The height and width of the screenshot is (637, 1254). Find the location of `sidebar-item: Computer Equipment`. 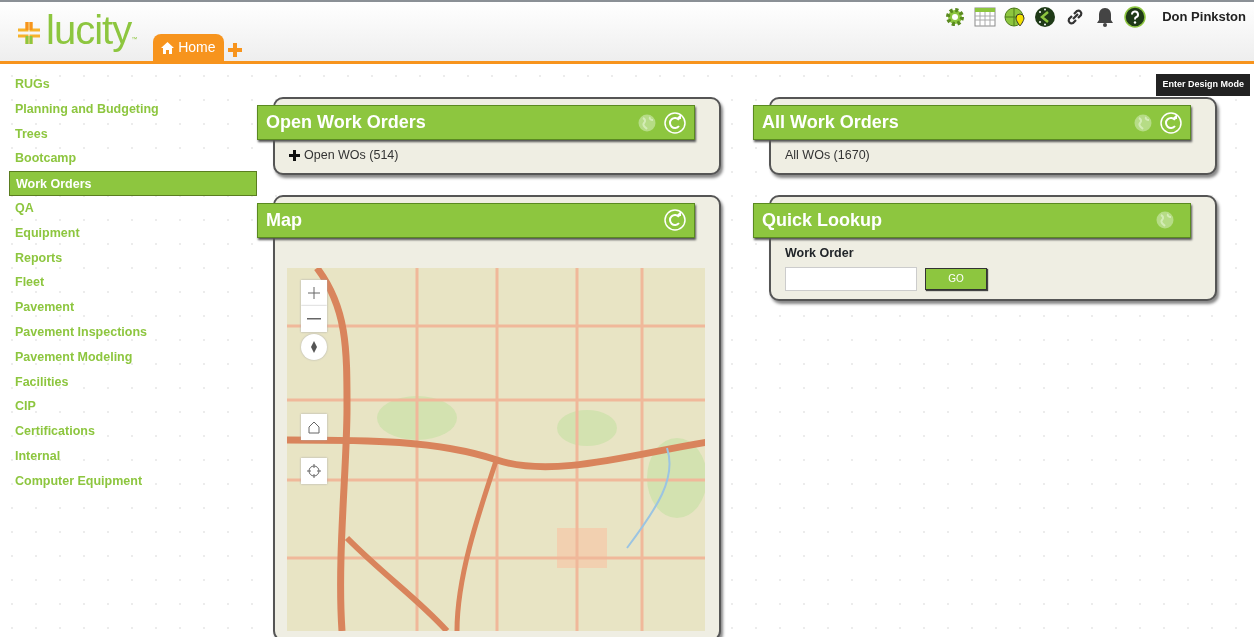

sidebar-item: Computer Equipment is located at coordinates (128, 481).